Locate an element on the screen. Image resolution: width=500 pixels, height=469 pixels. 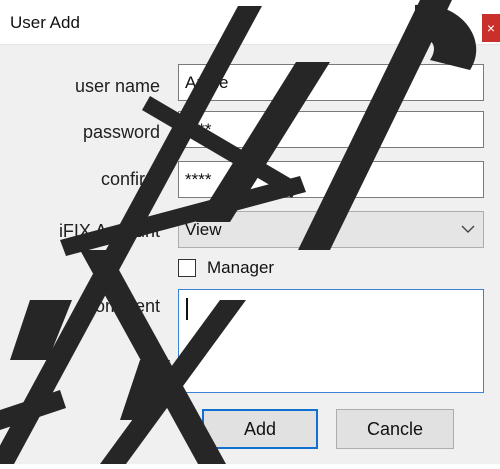
chevron-down-icon is located at coordinates (468, 229).